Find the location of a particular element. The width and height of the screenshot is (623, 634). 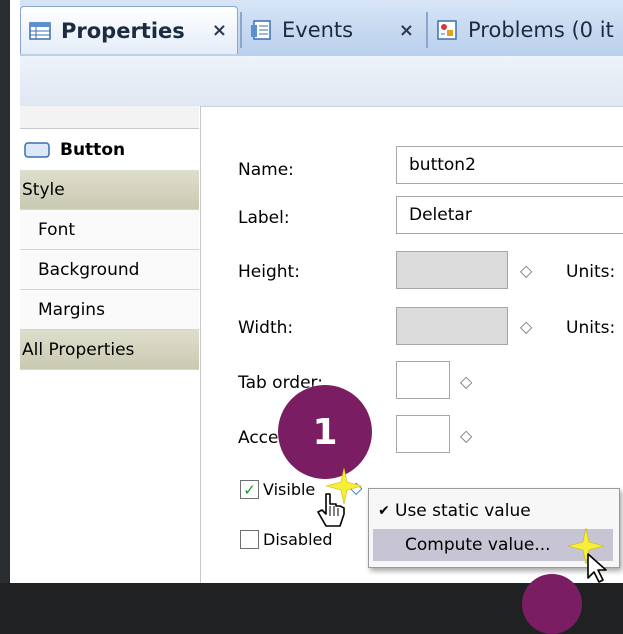

sidebar-item-background: Background is located at coordinates (109, 270).